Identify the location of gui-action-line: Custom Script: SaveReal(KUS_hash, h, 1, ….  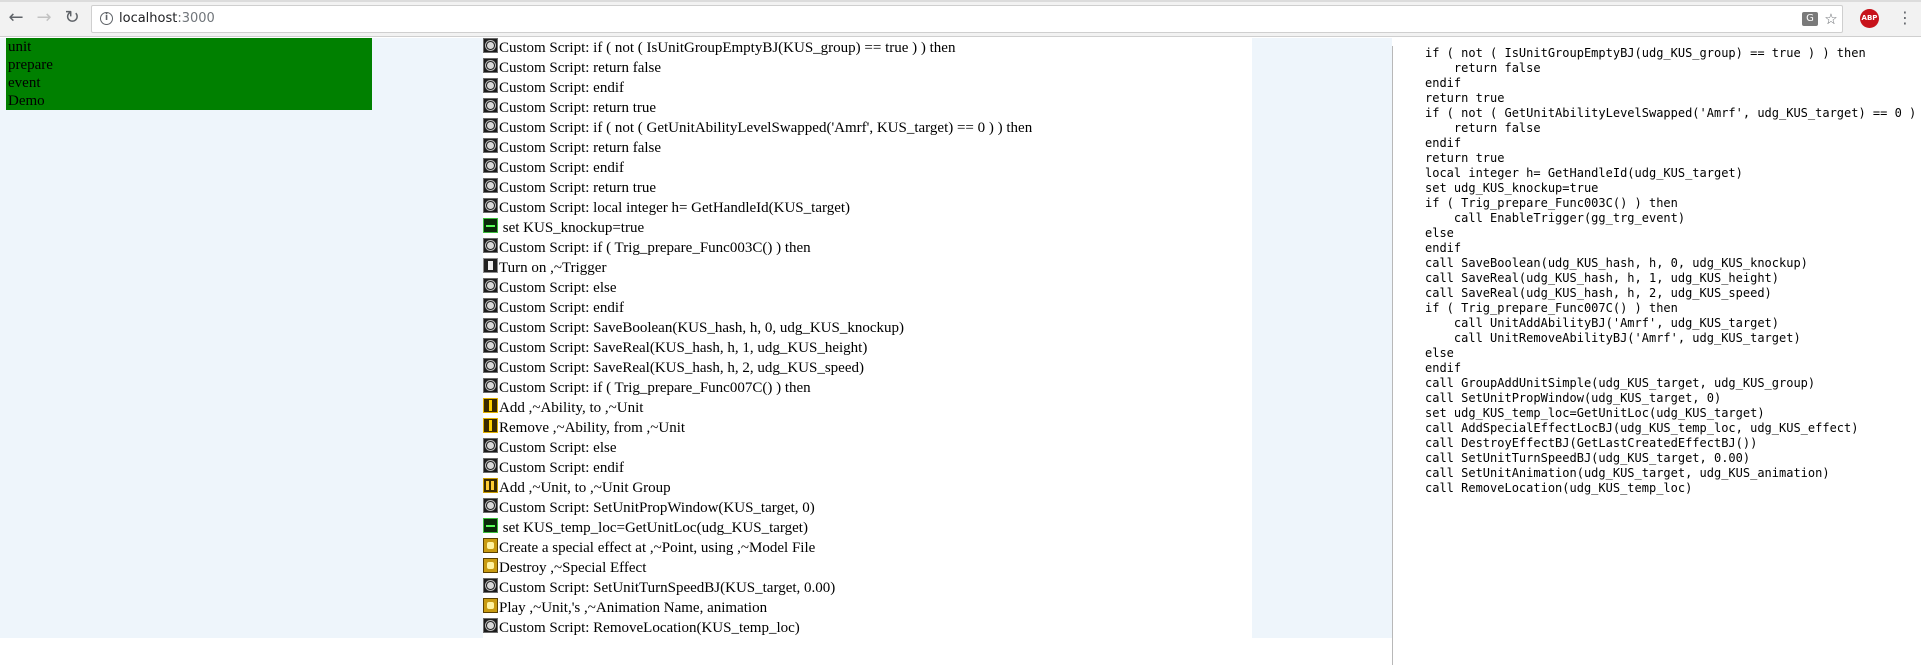
(867, 348).